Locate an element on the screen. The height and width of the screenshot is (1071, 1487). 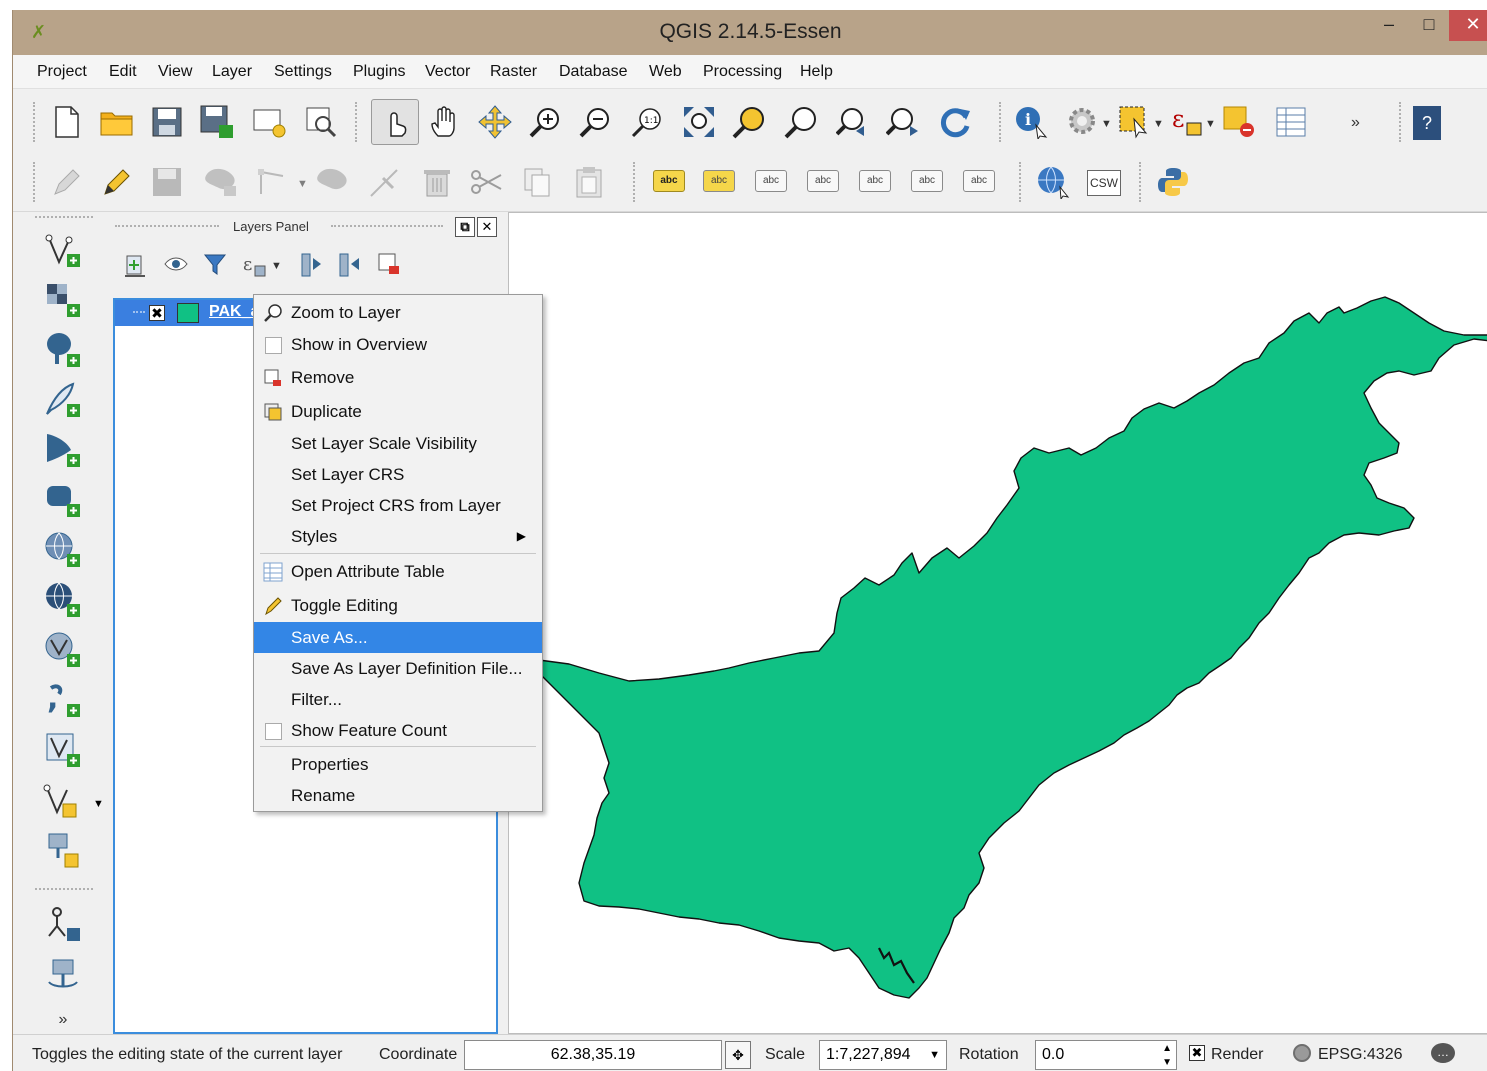
spin-down-icon: ▼ is located at coordinates (1167, 1060).